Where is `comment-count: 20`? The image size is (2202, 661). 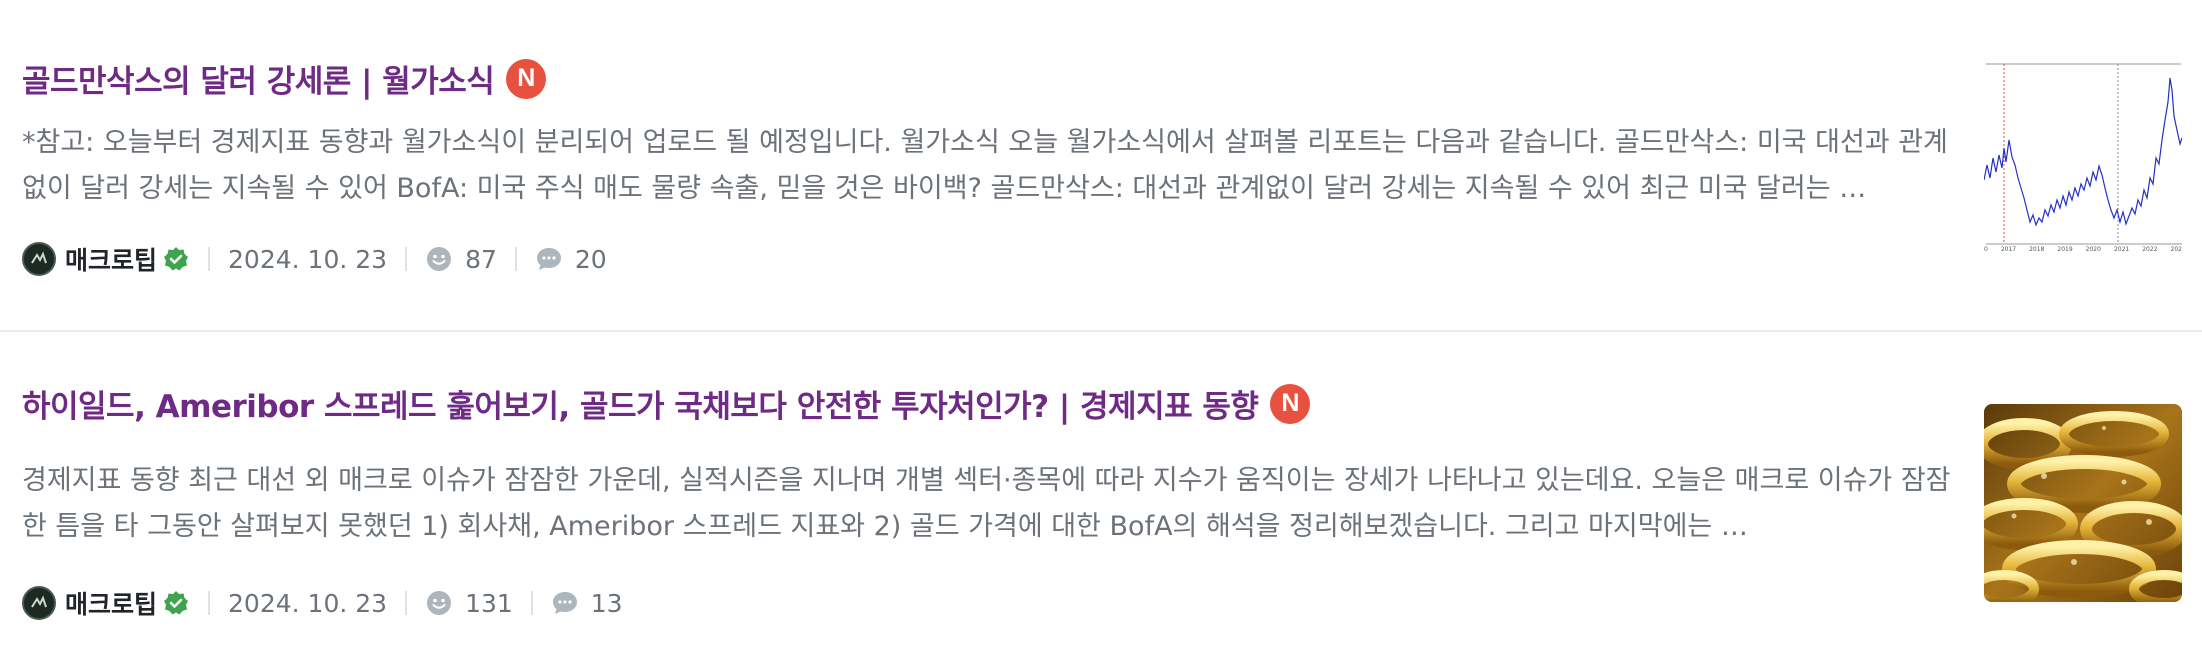
comment-count: 20 is located at coordinates (590, 259).